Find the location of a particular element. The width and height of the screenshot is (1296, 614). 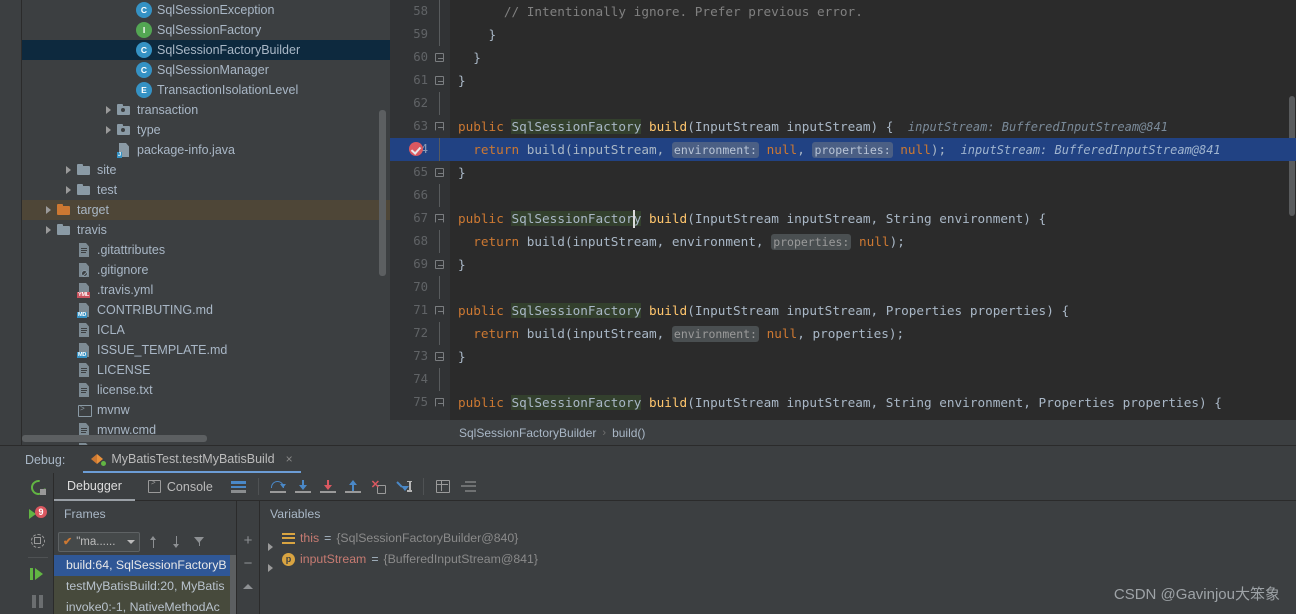

line-number: 60 is located at coordinates (420, 57).